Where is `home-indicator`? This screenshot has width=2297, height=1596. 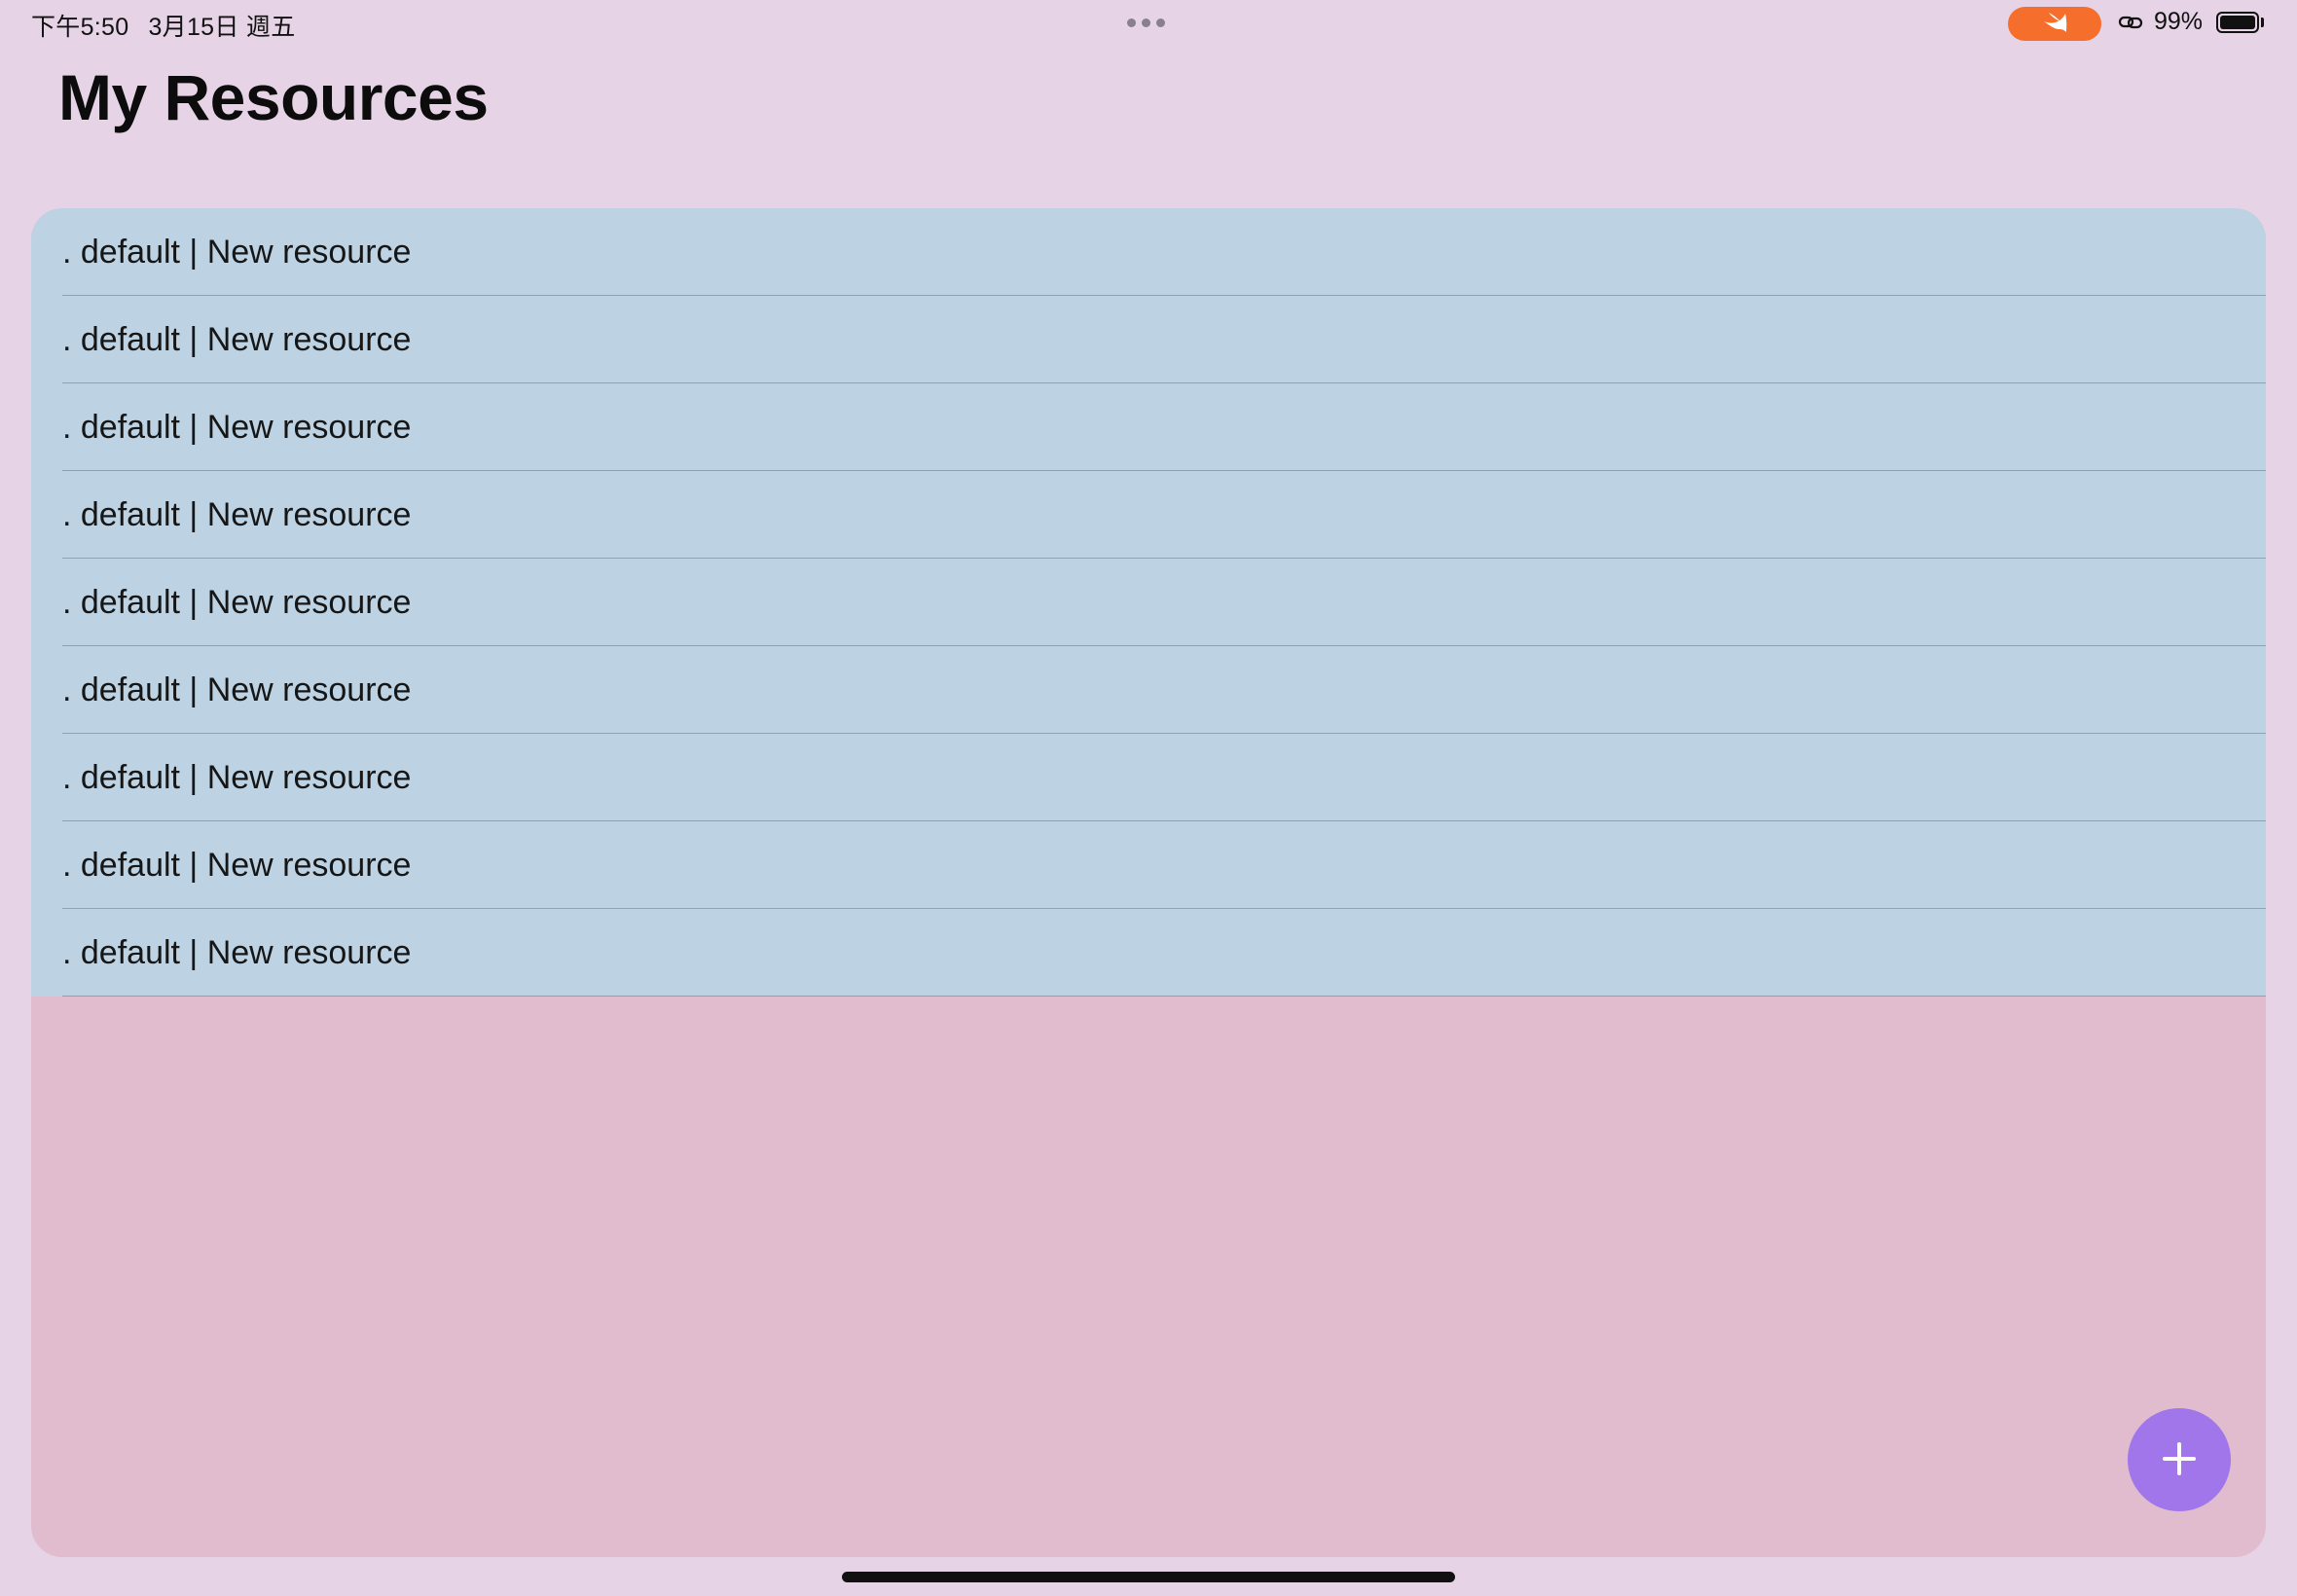 home-indicator is located at coordinates (1148, 1577).